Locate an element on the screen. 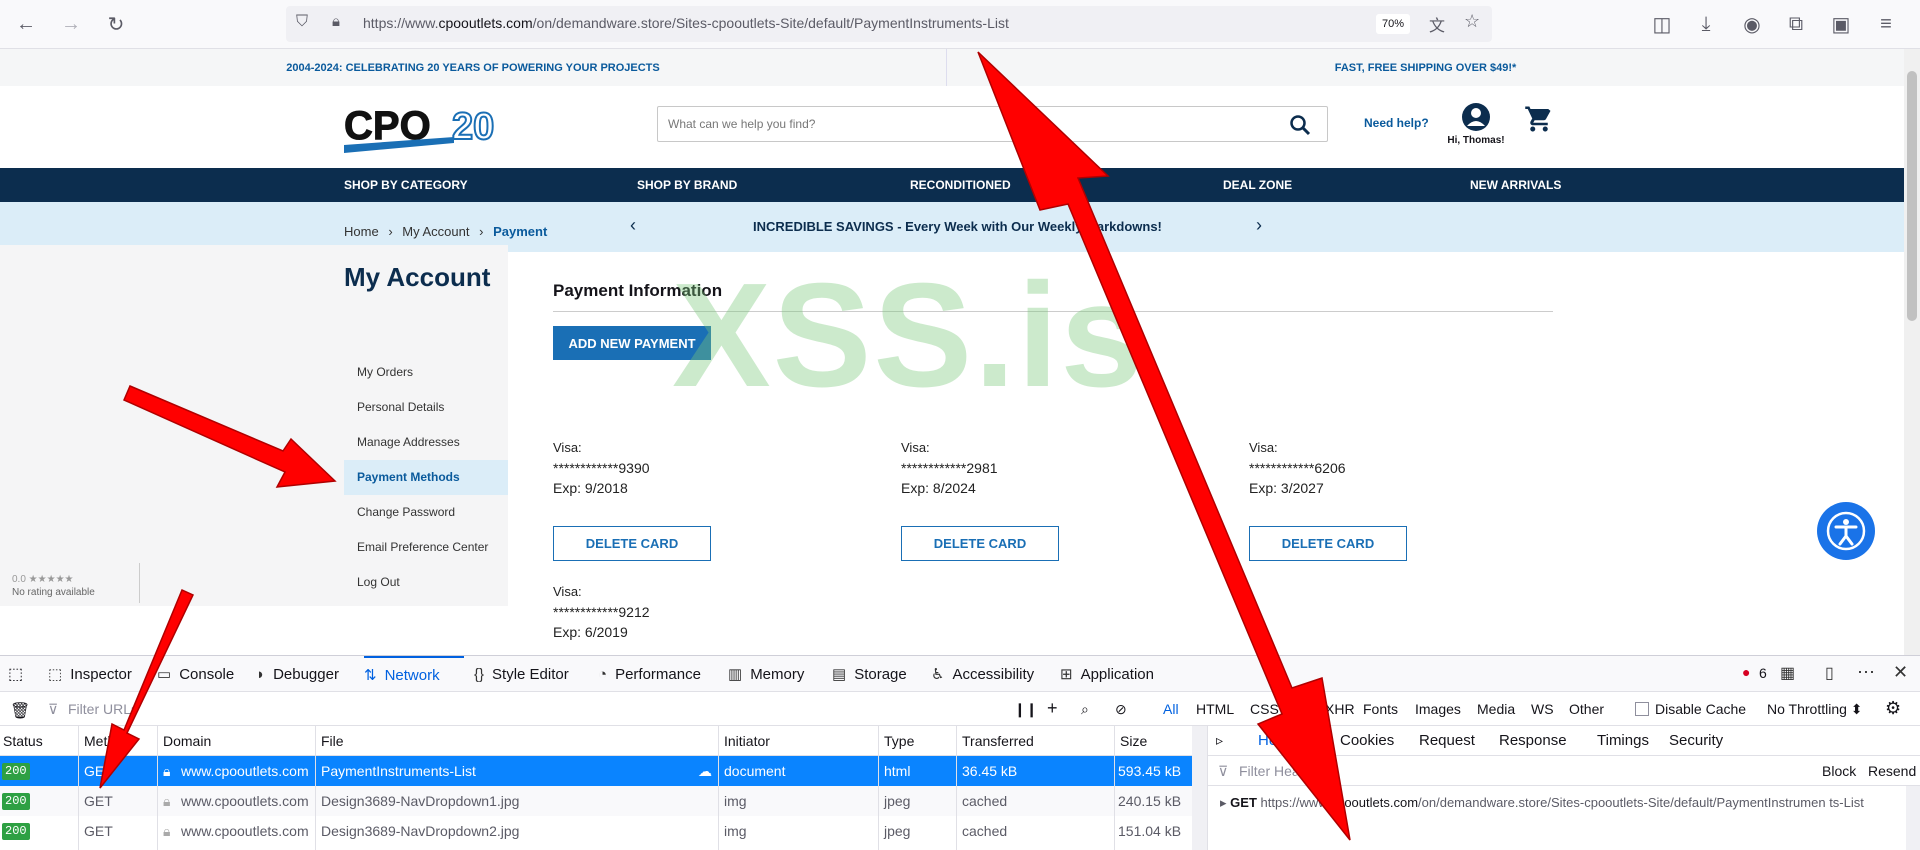 This screenshot has height=850, width=1920. tab-cookies: Cookies is located at coordinates (1367, 740).